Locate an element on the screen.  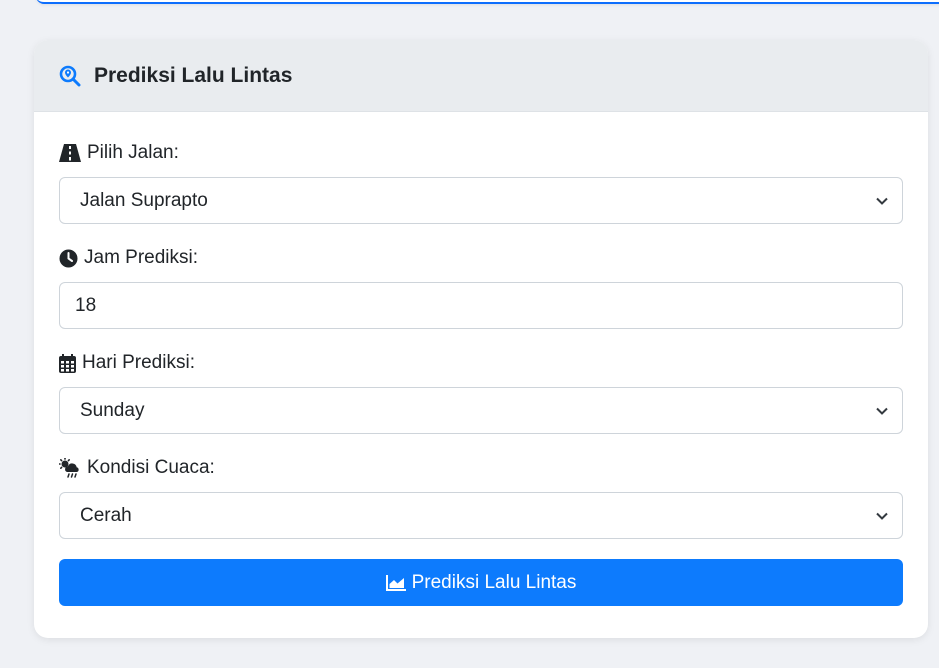
road-icon is located at coordinates (70, 153).